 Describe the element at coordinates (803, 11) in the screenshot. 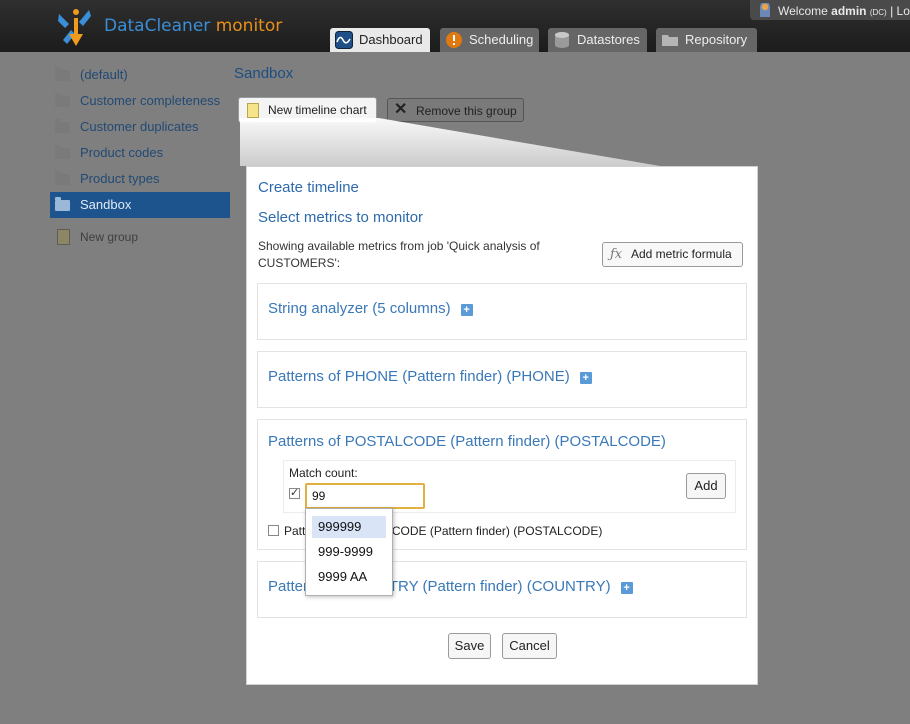

I see `welcome-text: Welcome` at that location.